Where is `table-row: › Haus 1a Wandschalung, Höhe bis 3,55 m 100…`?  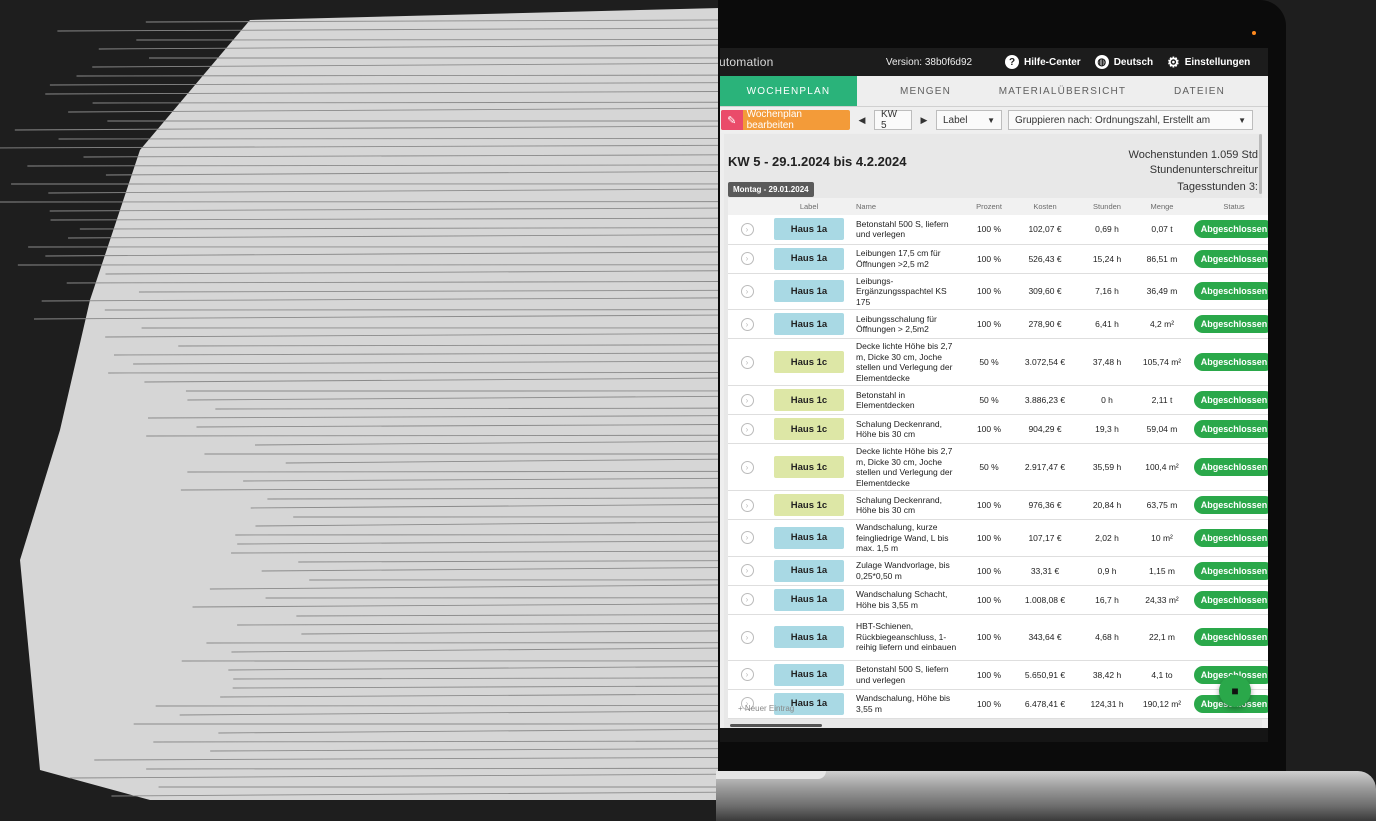 table-row: › Haus 1a Wandschalung, Höhe bis 3,55 m 100… is located at coordinates (998, 704).